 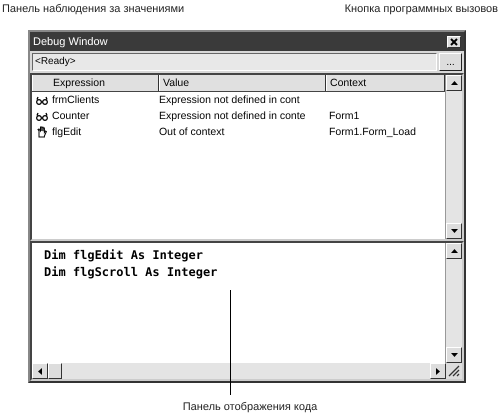 What do you see at coordinates (421, 9) in the screenshot?
I see `callout-label: Кнопка программных вызовов` at bounding box center [421, 9].